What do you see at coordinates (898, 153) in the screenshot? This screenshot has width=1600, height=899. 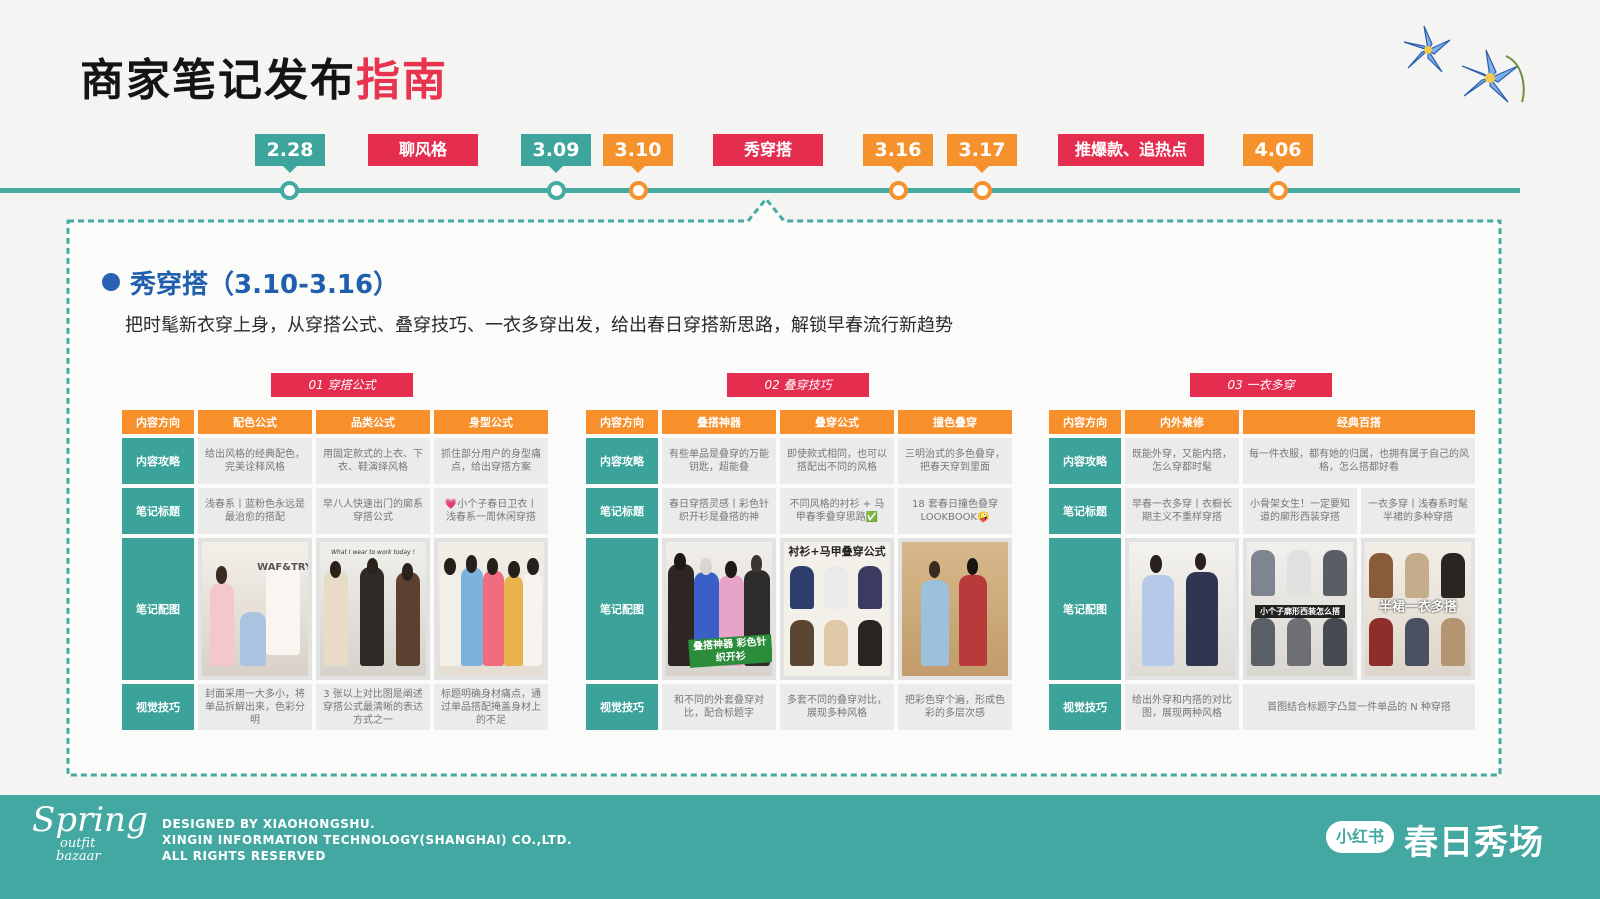 I see `timeline-tag: 3.16` at bounding box center [898, 153].